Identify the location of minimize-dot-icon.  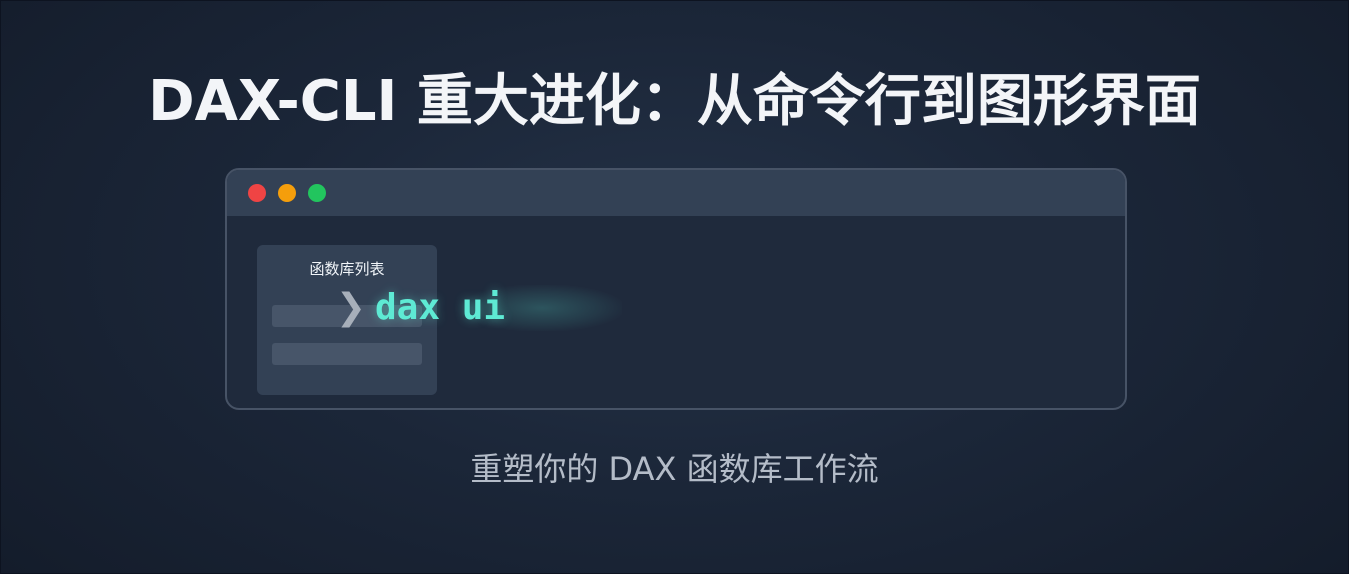
(287, 193).